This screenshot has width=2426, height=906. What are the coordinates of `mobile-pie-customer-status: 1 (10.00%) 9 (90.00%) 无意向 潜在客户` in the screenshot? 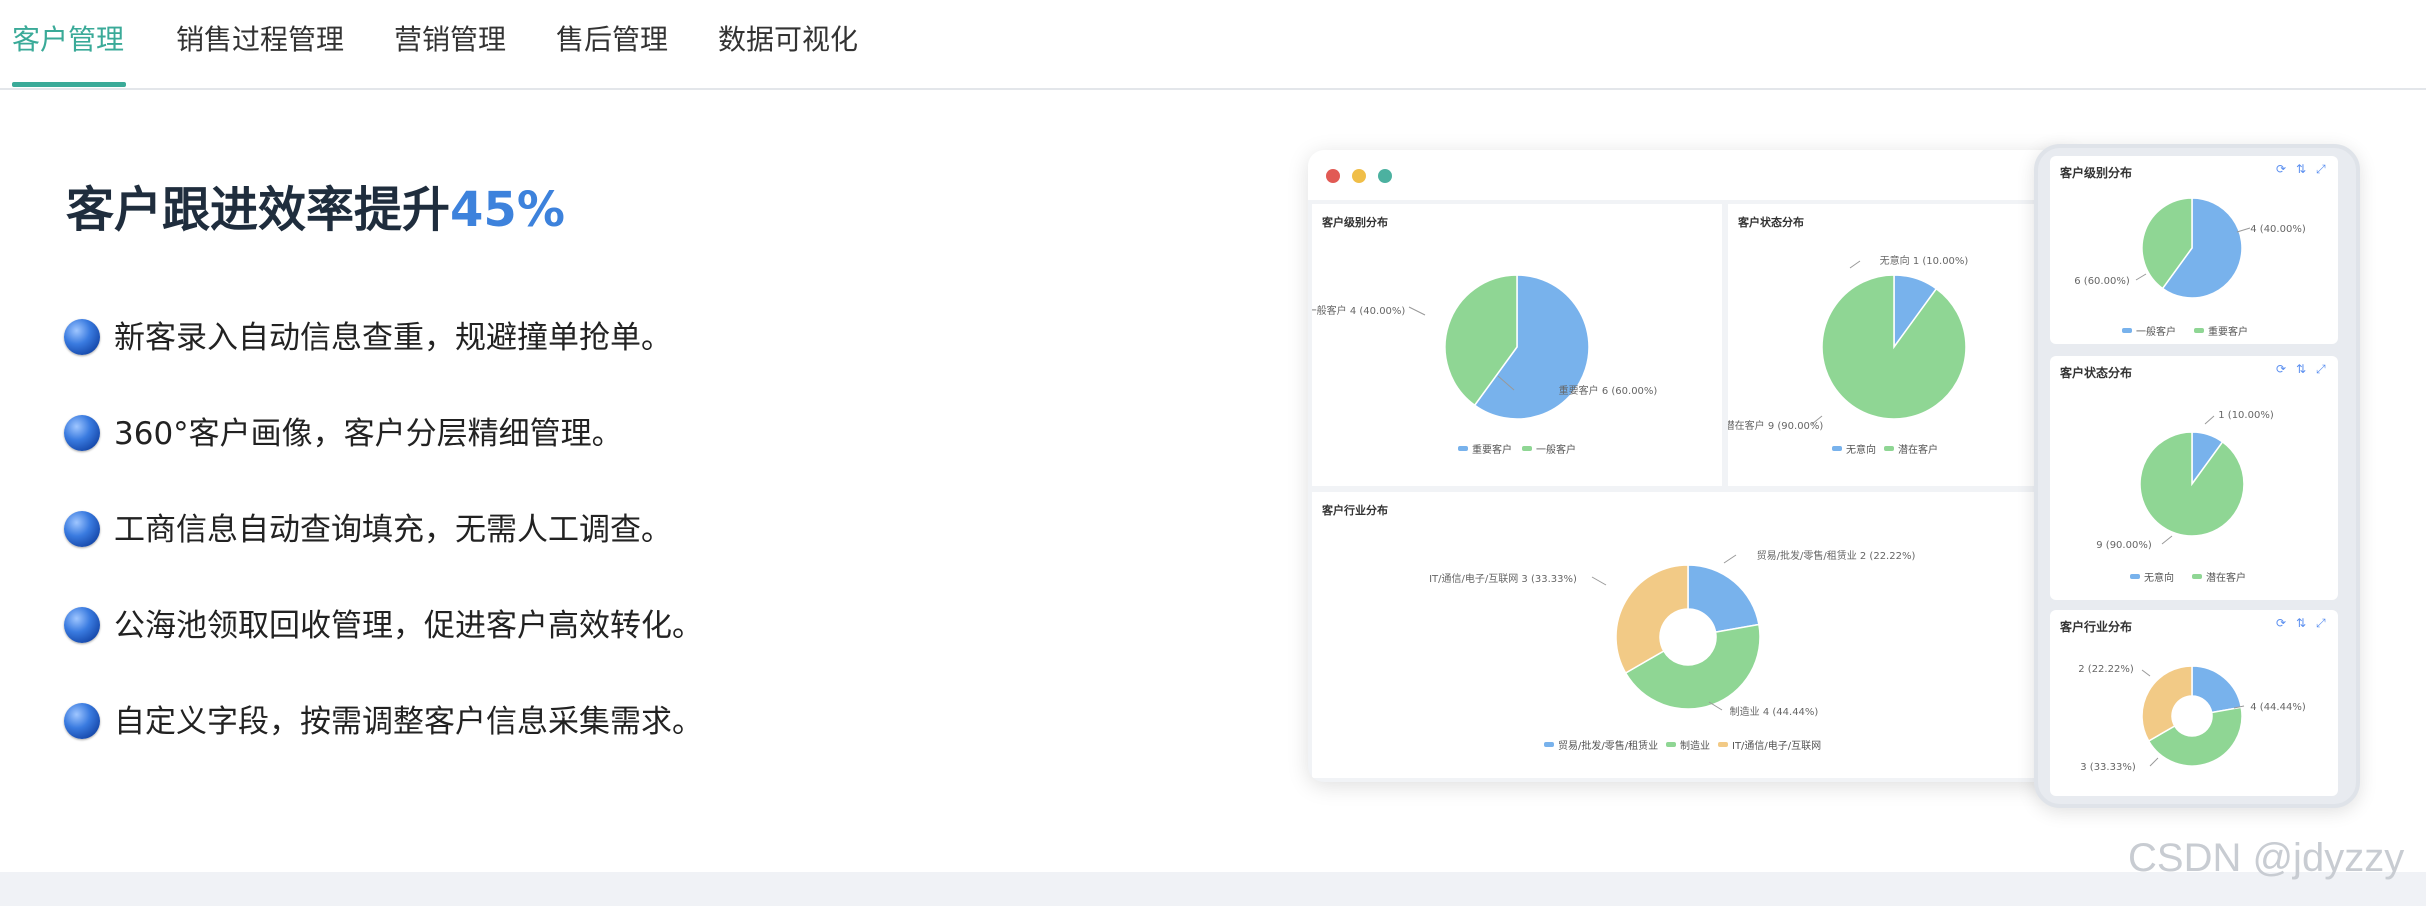 It's located at (2185, 497).